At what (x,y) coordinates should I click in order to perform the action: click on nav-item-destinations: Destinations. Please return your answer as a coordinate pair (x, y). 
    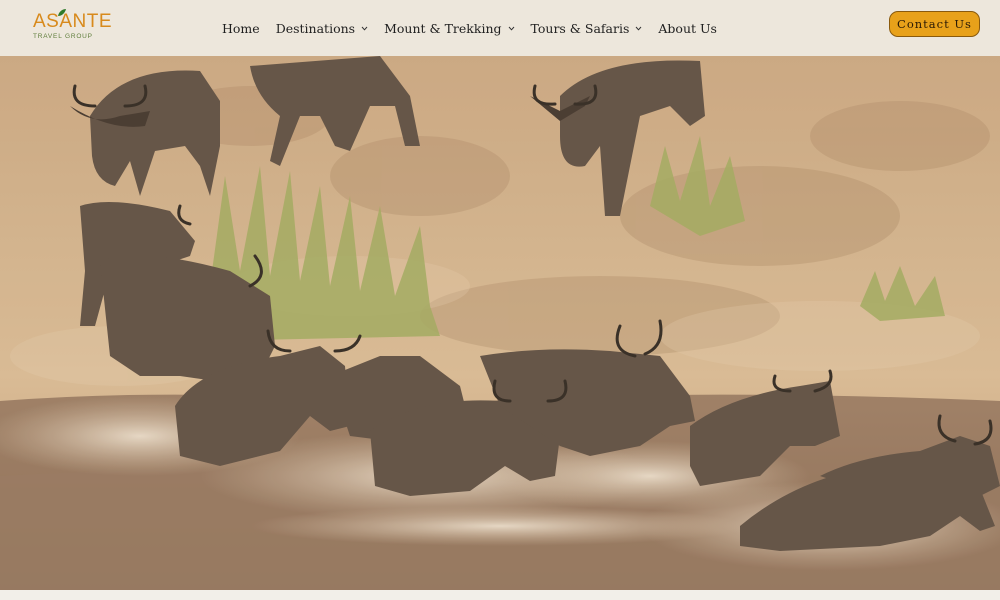
    Looking at the image, I should click on (322, 28).